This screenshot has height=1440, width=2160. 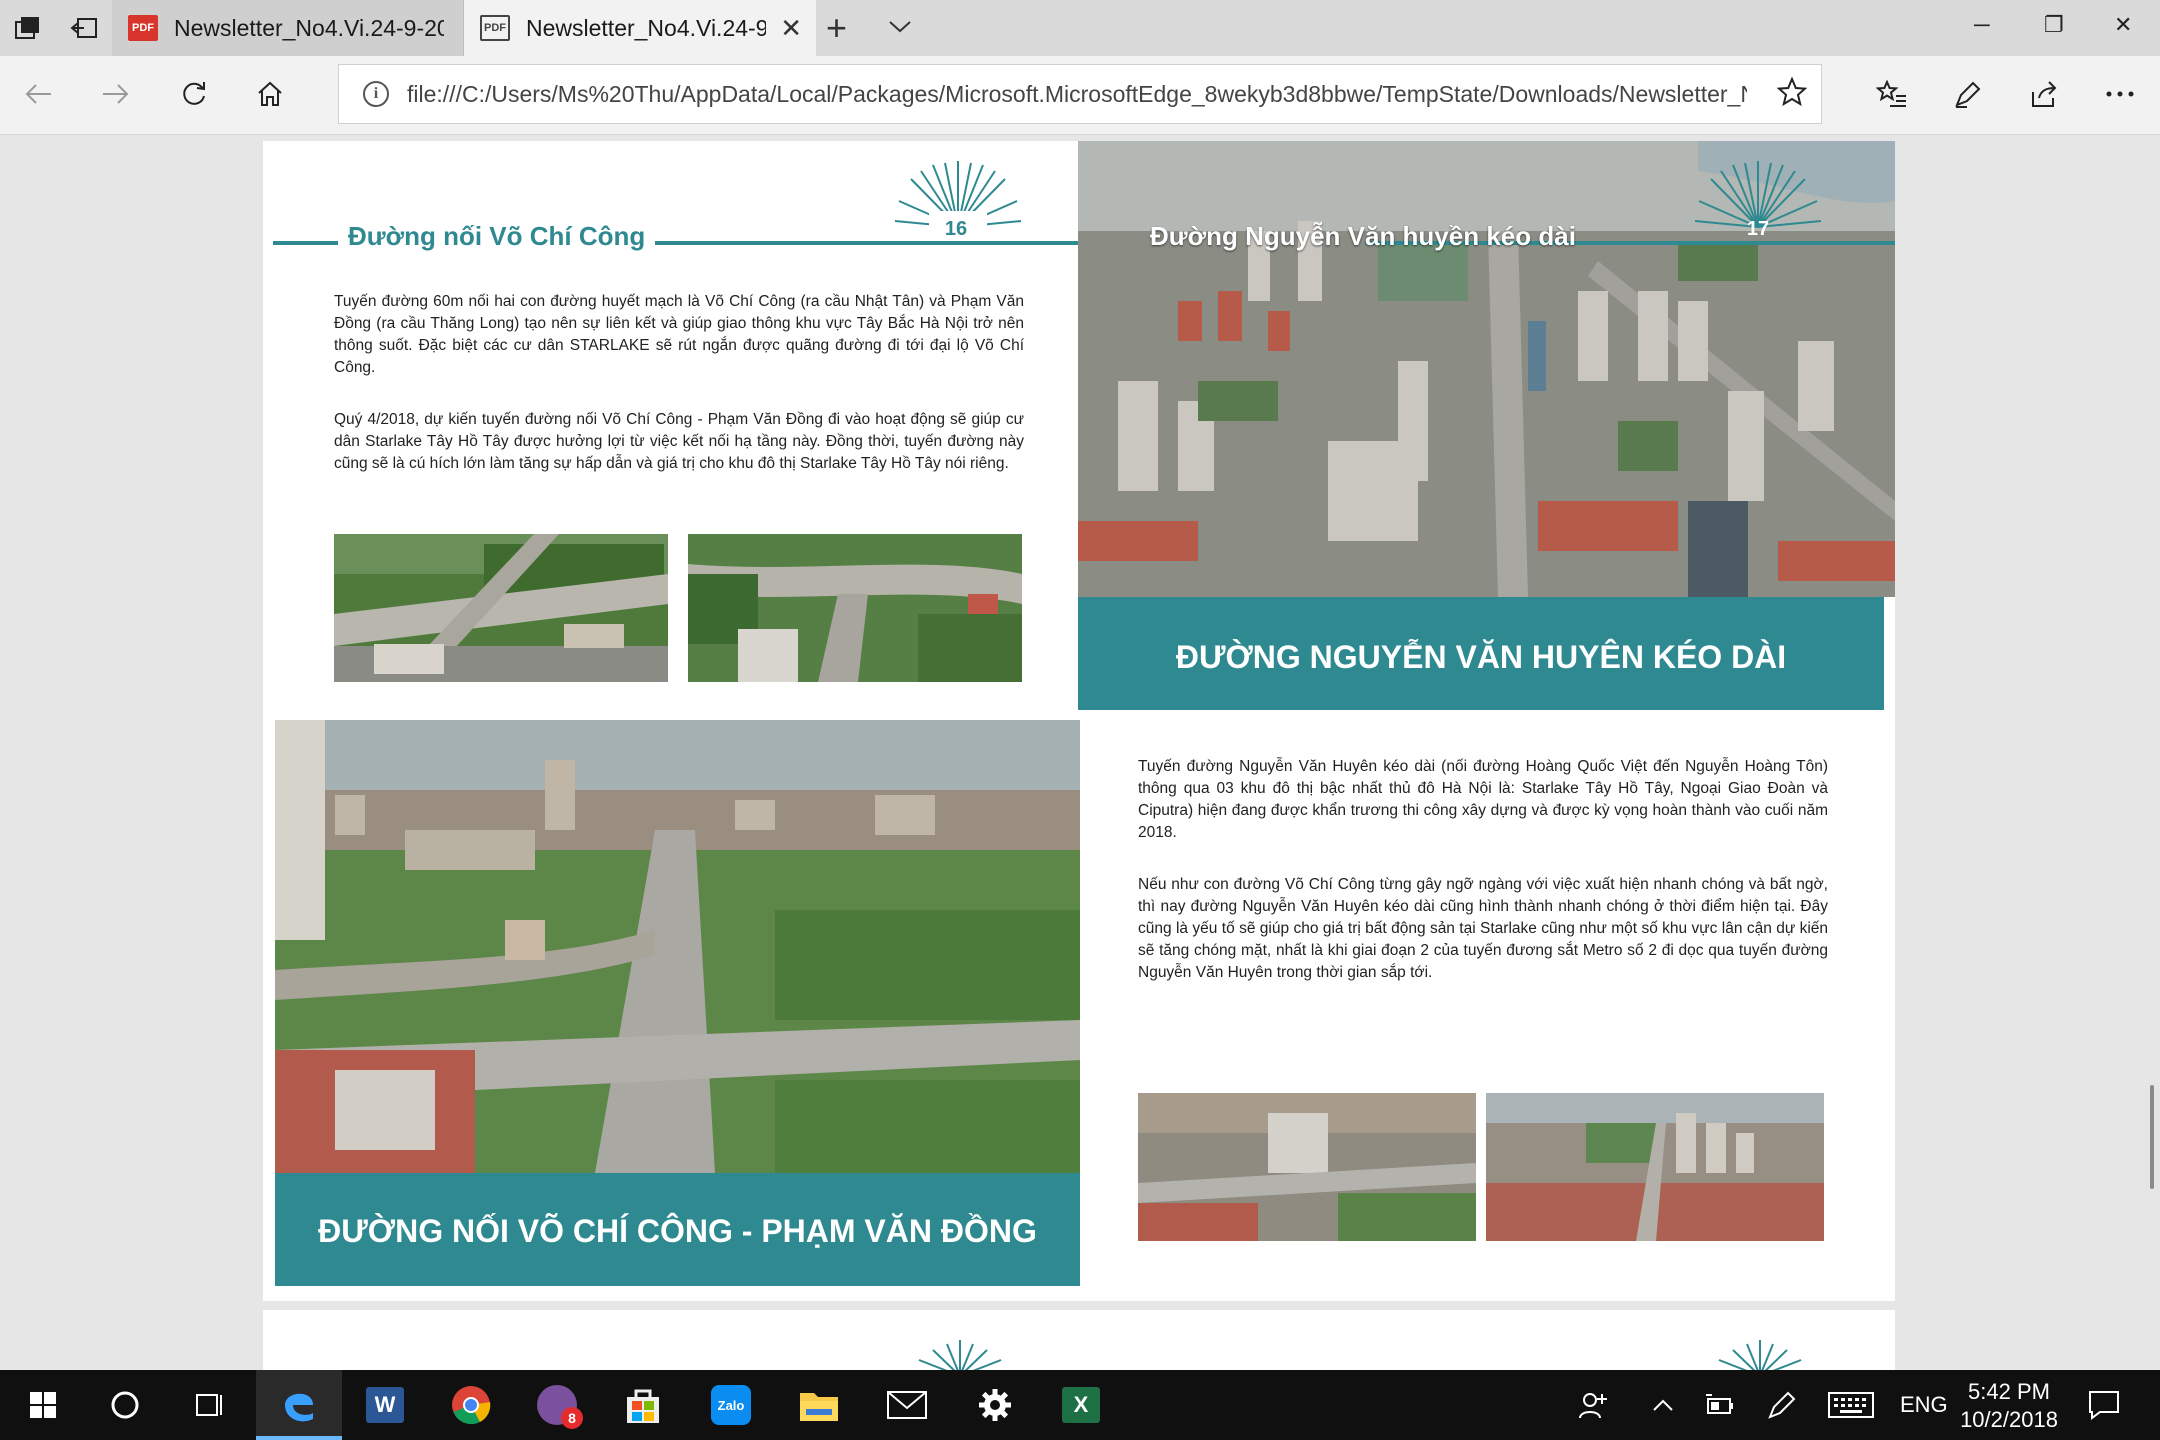 What do you see at coordinates (125, 1405) in the screenshot?
I see `cortana-button` at bounding box center [125, 1405].